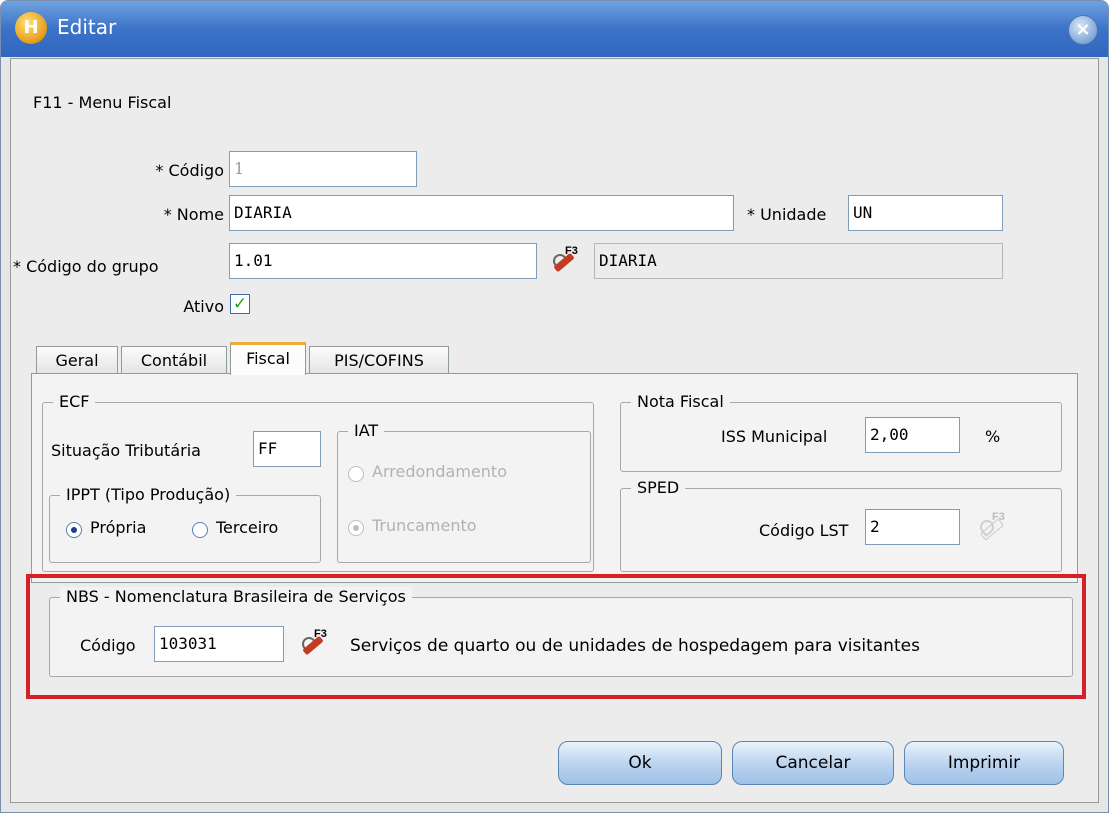 Image resolution: width=1109 pixels, height=813 pixels. I want to click on close-icon: ×, so click(1083, 30).